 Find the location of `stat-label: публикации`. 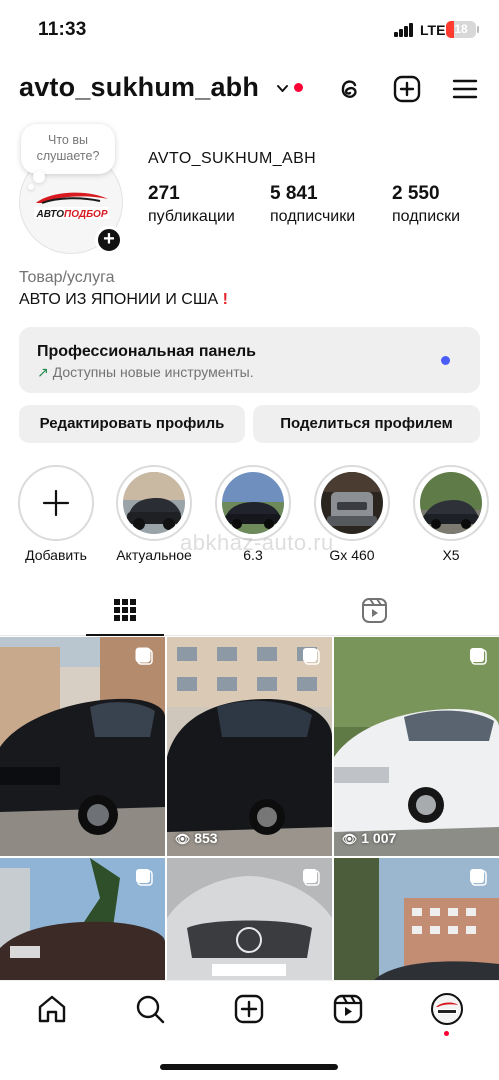

stat-label: публикации is located at coordinates (191, 216).